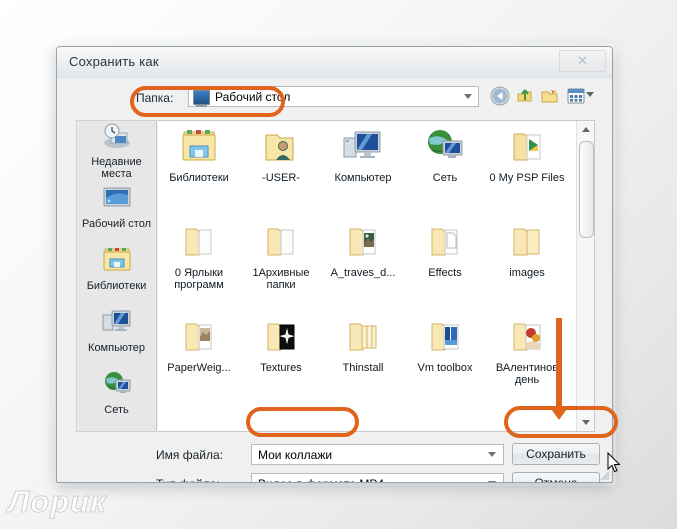  I want to click on list-item: Сеть, so click(445, 174).